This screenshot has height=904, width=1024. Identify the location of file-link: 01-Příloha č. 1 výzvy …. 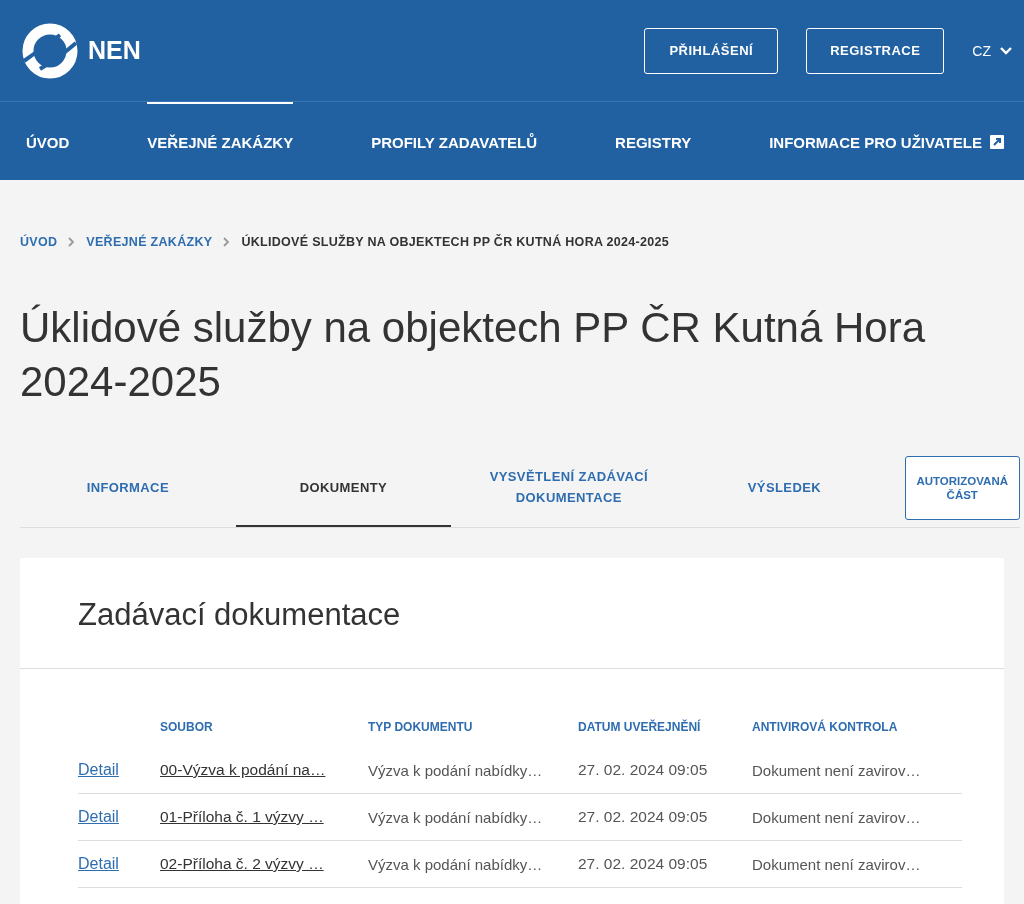
(242, 816).